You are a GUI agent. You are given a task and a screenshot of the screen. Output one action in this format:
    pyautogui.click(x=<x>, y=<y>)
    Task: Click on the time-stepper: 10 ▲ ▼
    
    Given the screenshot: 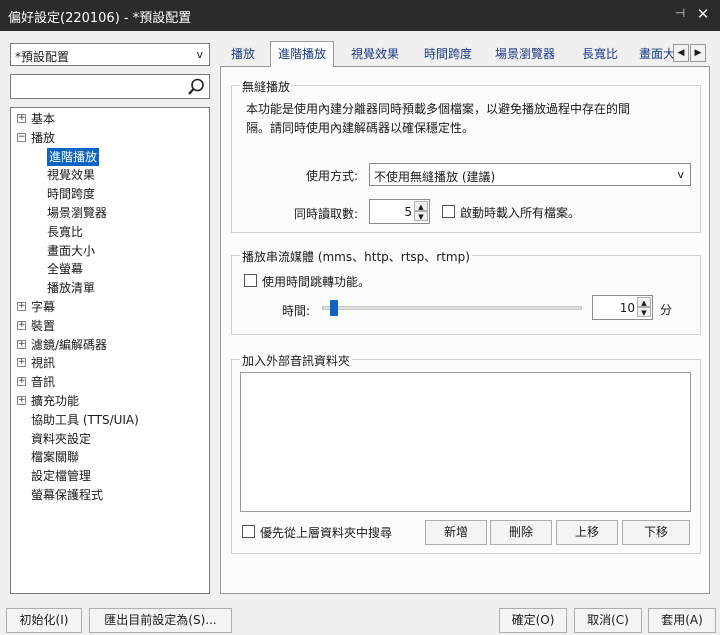 What is the action you would take?
    pyautogui.click(x=622, y=307)
    